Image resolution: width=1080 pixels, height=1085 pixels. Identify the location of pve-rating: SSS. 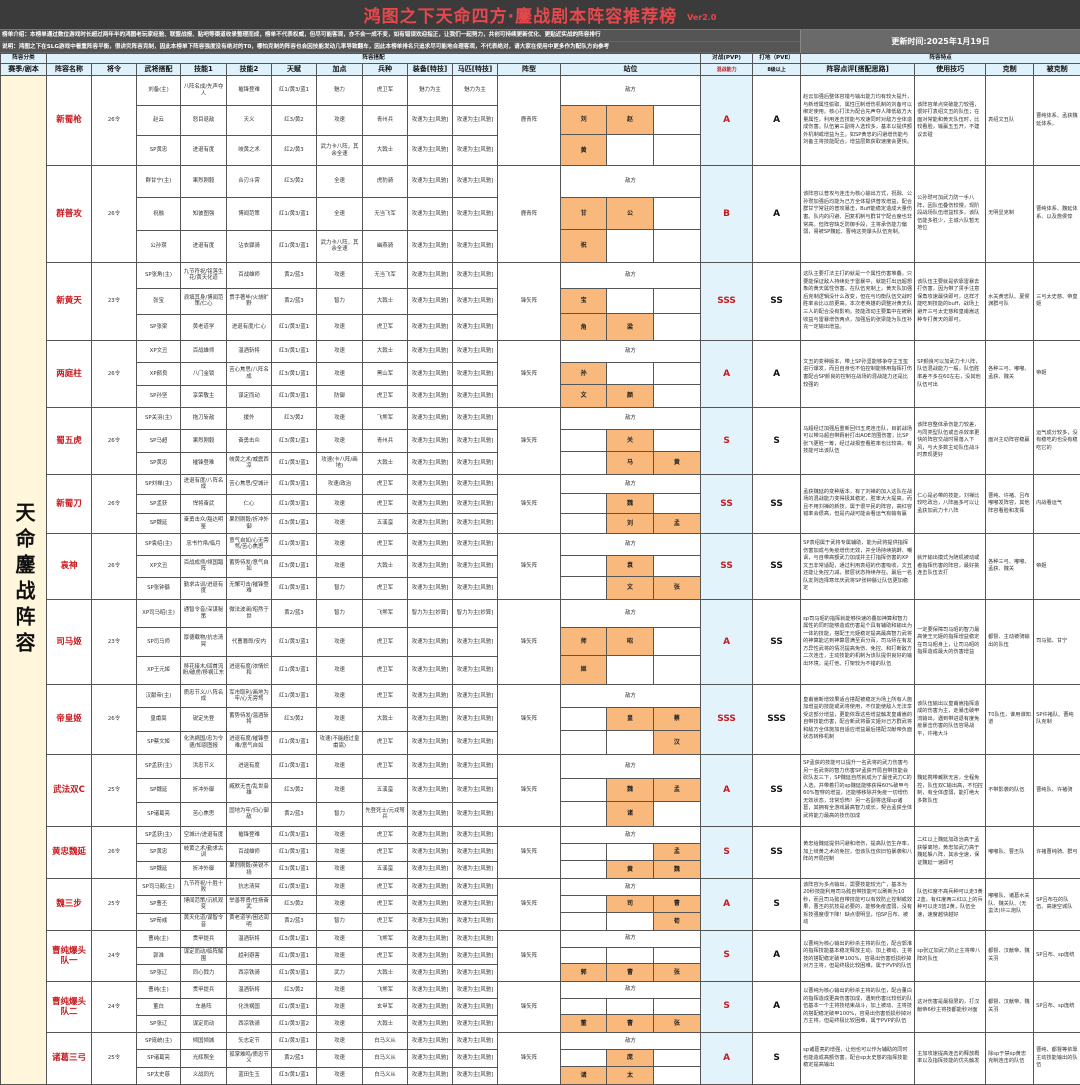
(777, 719).